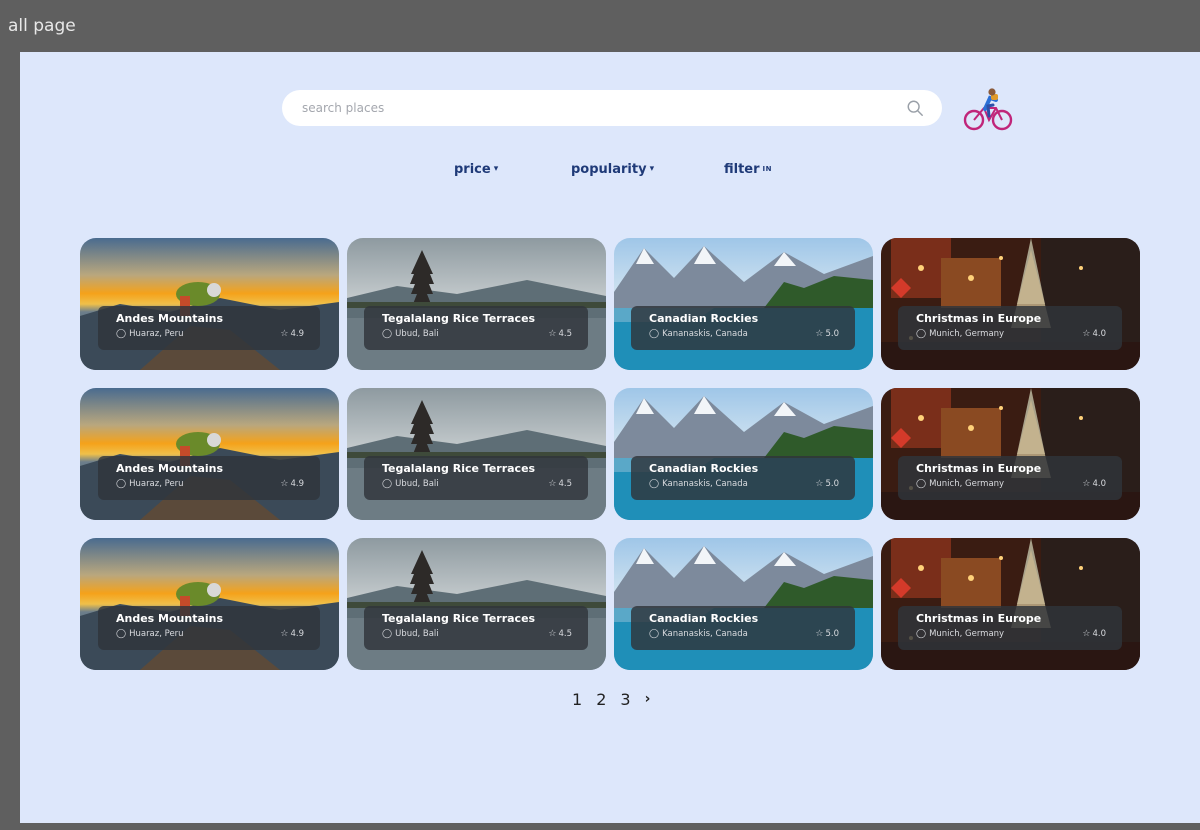 This screenshot has width=1200, height=830. What do you see at coordinates (472, 169) in the screenshot?
I see `price-filter-label: price` at bounding box center [472, 169].